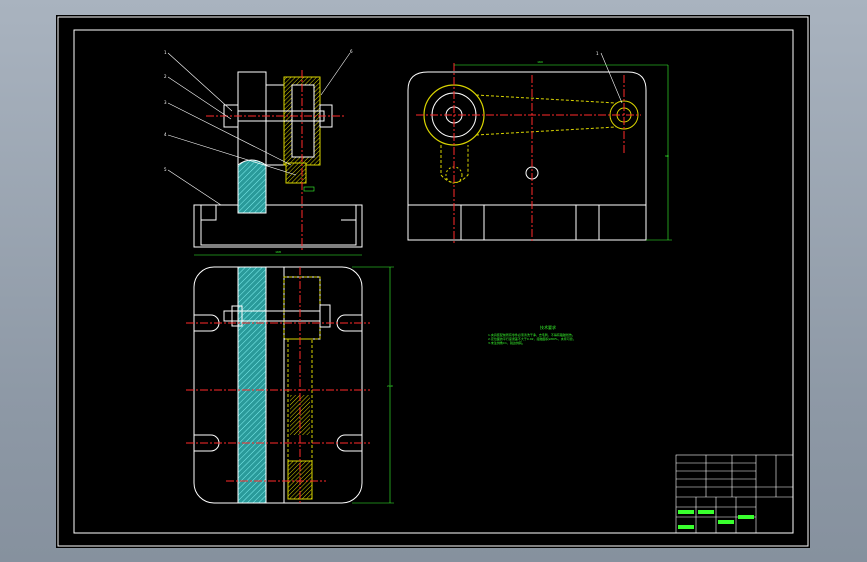  I want to click on base-plate, so click(278, 226).